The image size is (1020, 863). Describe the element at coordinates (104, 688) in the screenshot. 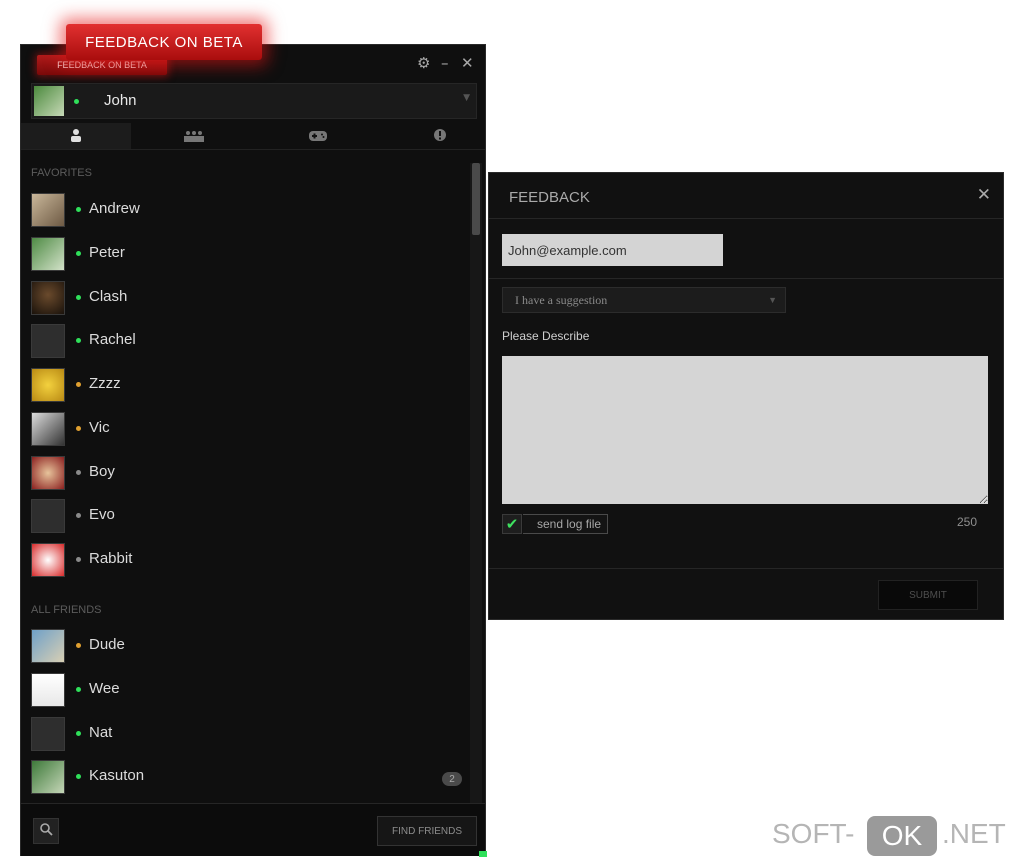

I see `friend-name: Wee` at that location.